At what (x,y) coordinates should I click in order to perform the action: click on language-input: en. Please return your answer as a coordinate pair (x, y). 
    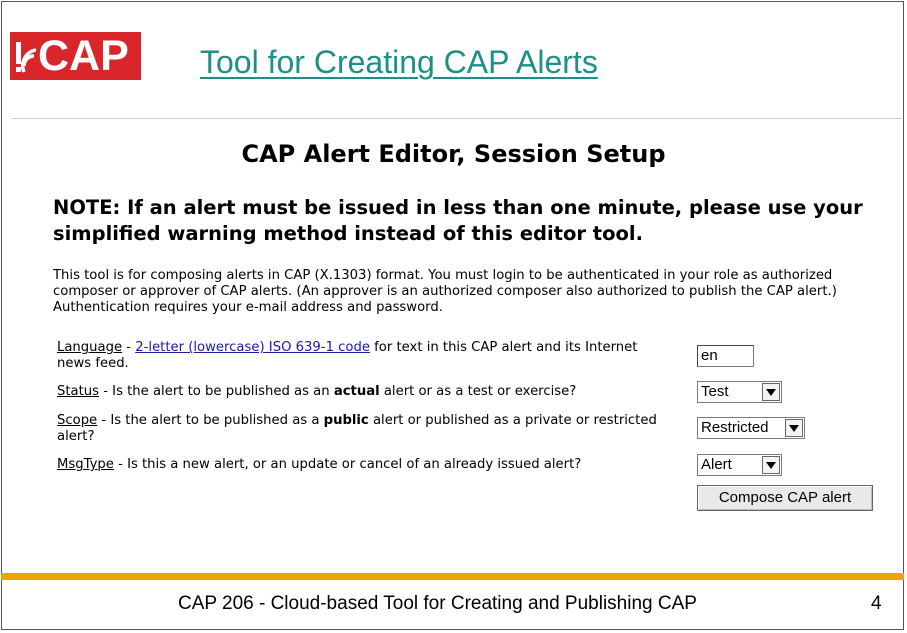
    Looking at the image, I should click on (725, 356).